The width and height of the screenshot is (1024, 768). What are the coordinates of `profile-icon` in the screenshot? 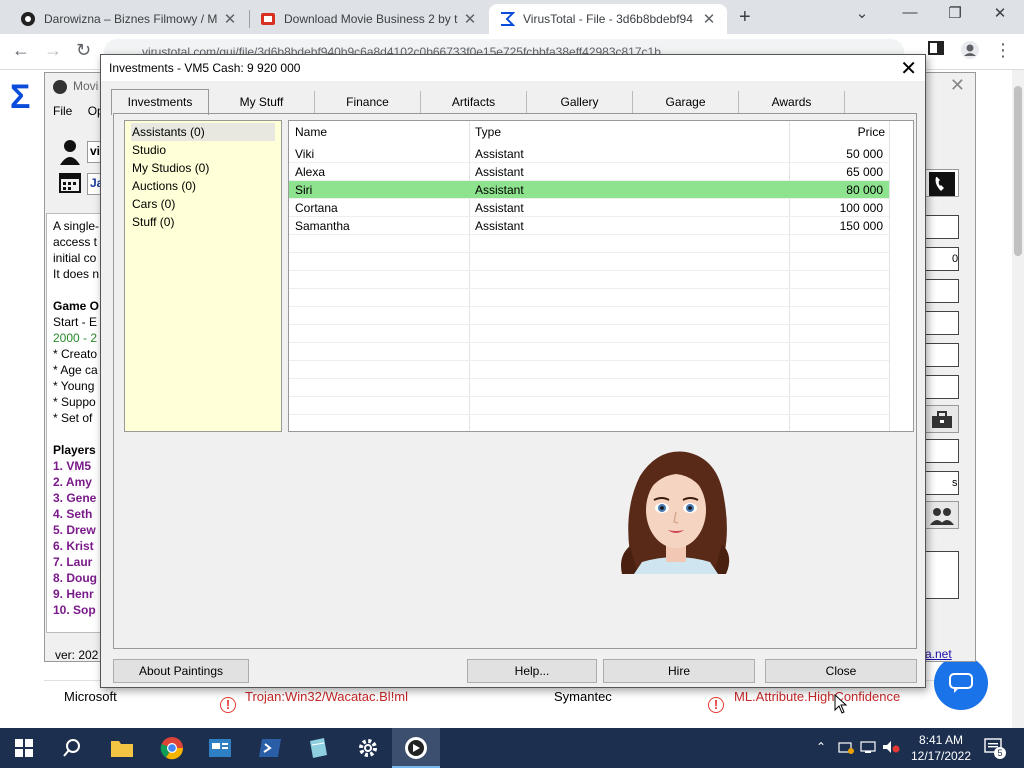 It's located at (970, 52).